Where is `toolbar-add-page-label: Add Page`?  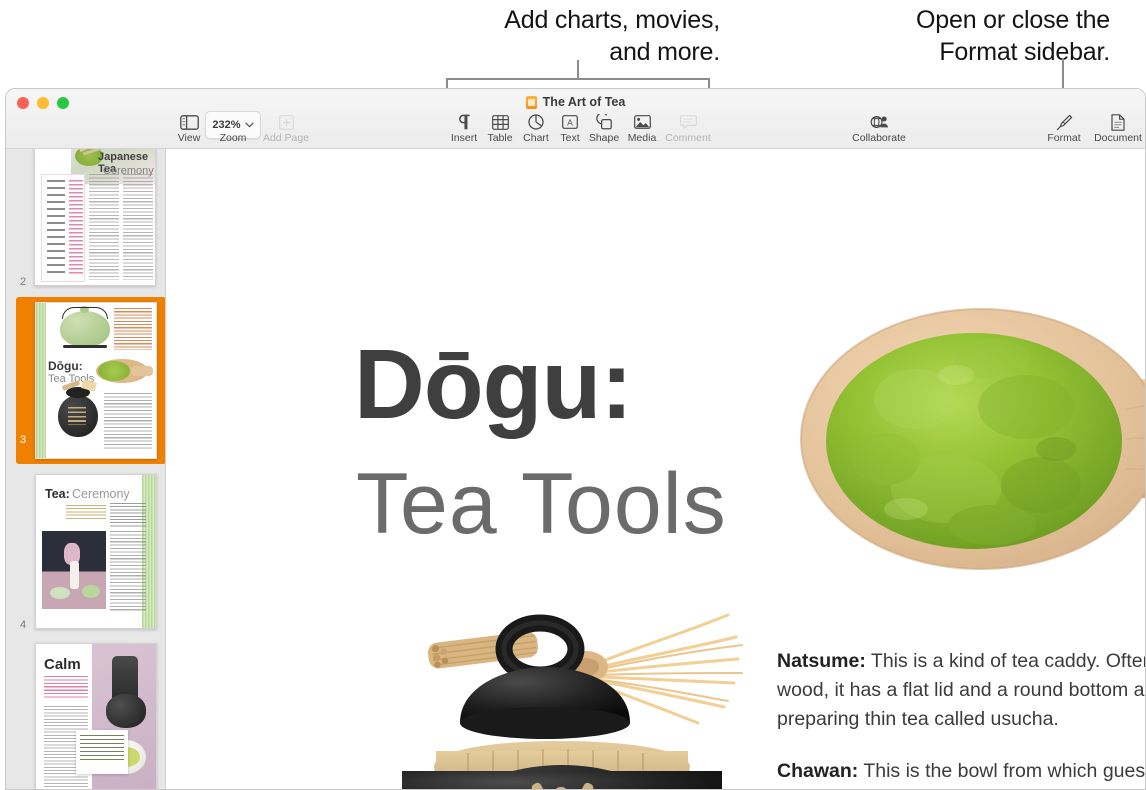
toolbar-add-page-label: Add Page is located at coordinates (286, 138).